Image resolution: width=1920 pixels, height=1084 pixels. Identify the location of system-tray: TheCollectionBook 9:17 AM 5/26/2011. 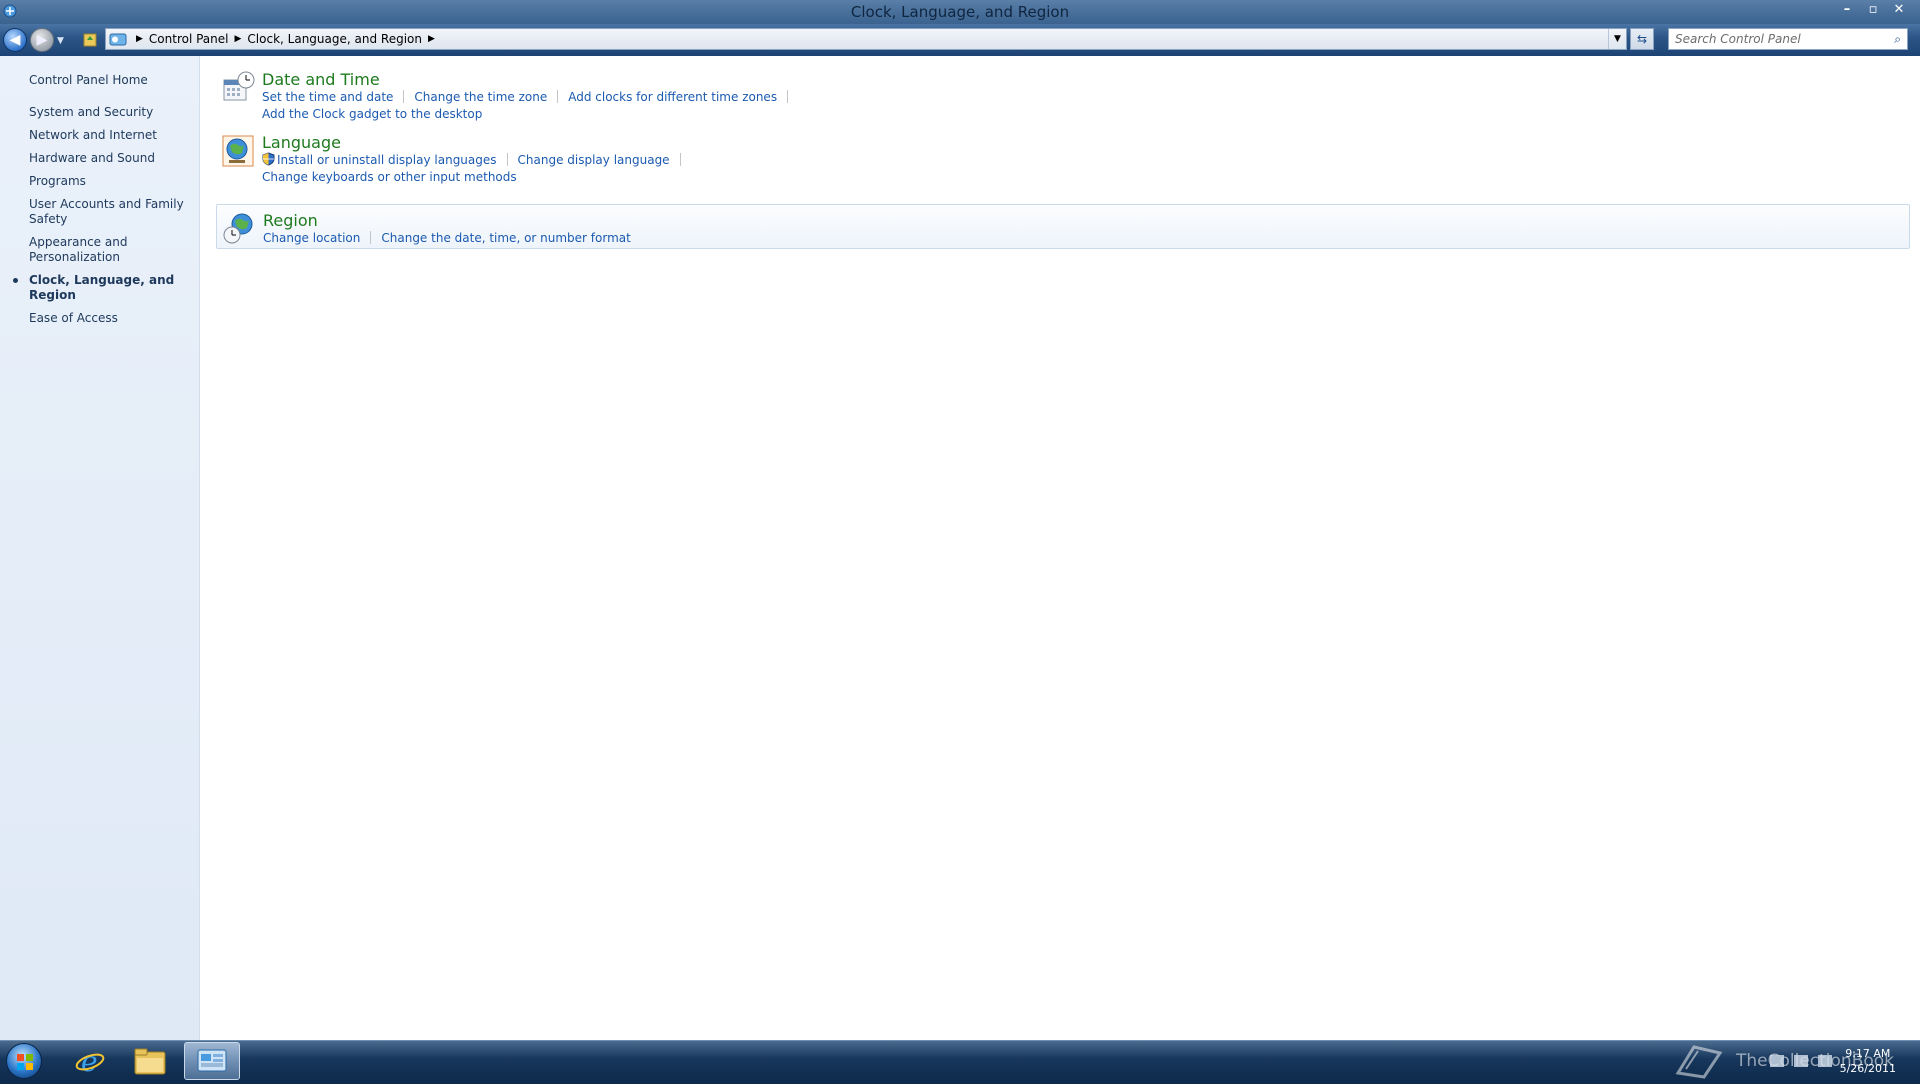
(1740, 1061).